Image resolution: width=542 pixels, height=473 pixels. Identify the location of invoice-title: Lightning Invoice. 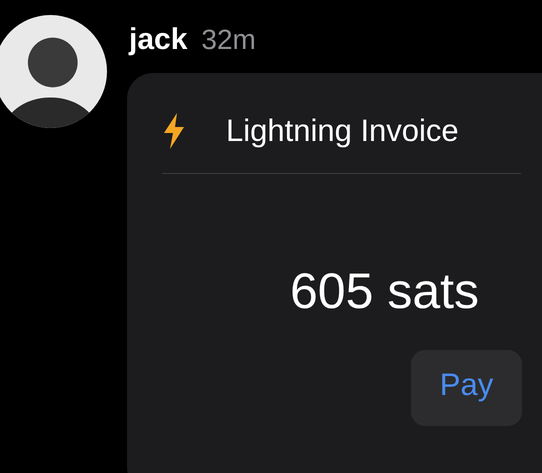
(342, 131).